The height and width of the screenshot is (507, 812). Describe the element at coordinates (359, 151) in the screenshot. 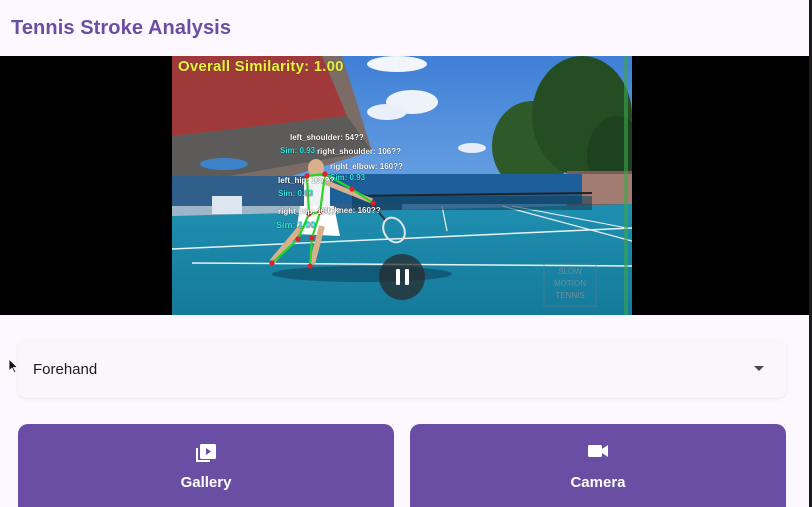

I see `right-shoulder-angle-label: right_shoulder: 106??` at that location.